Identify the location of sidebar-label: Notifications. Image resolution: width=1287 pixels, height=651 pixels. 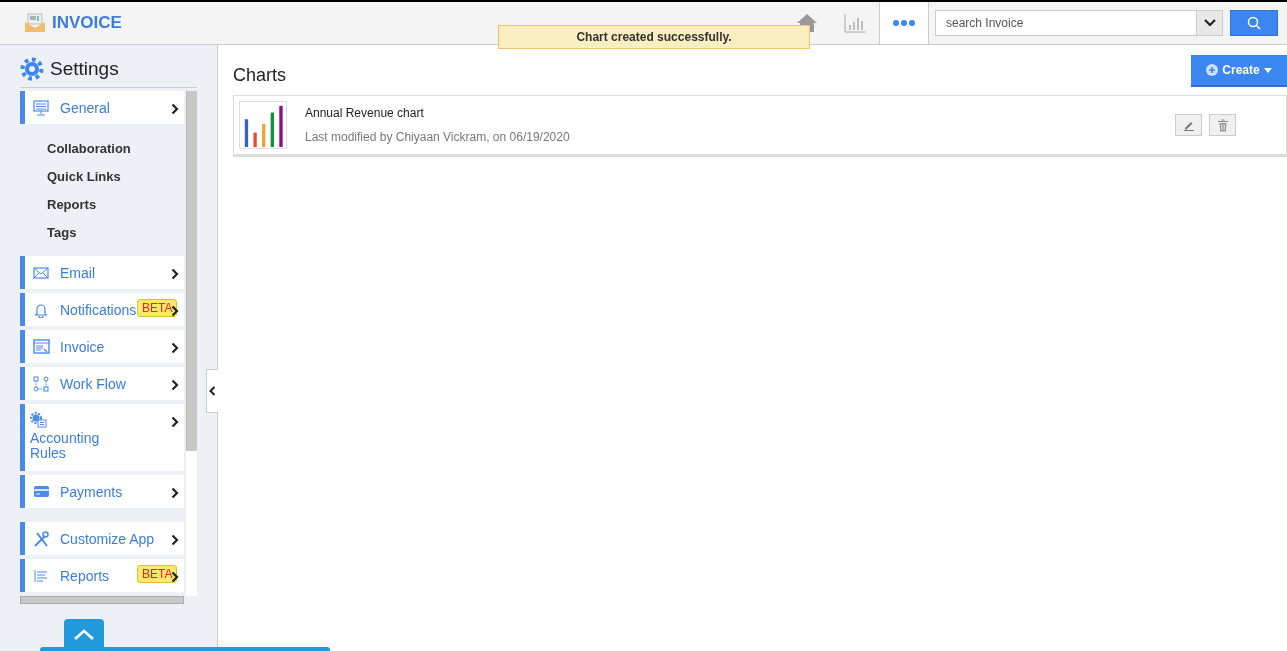
(98, 309).